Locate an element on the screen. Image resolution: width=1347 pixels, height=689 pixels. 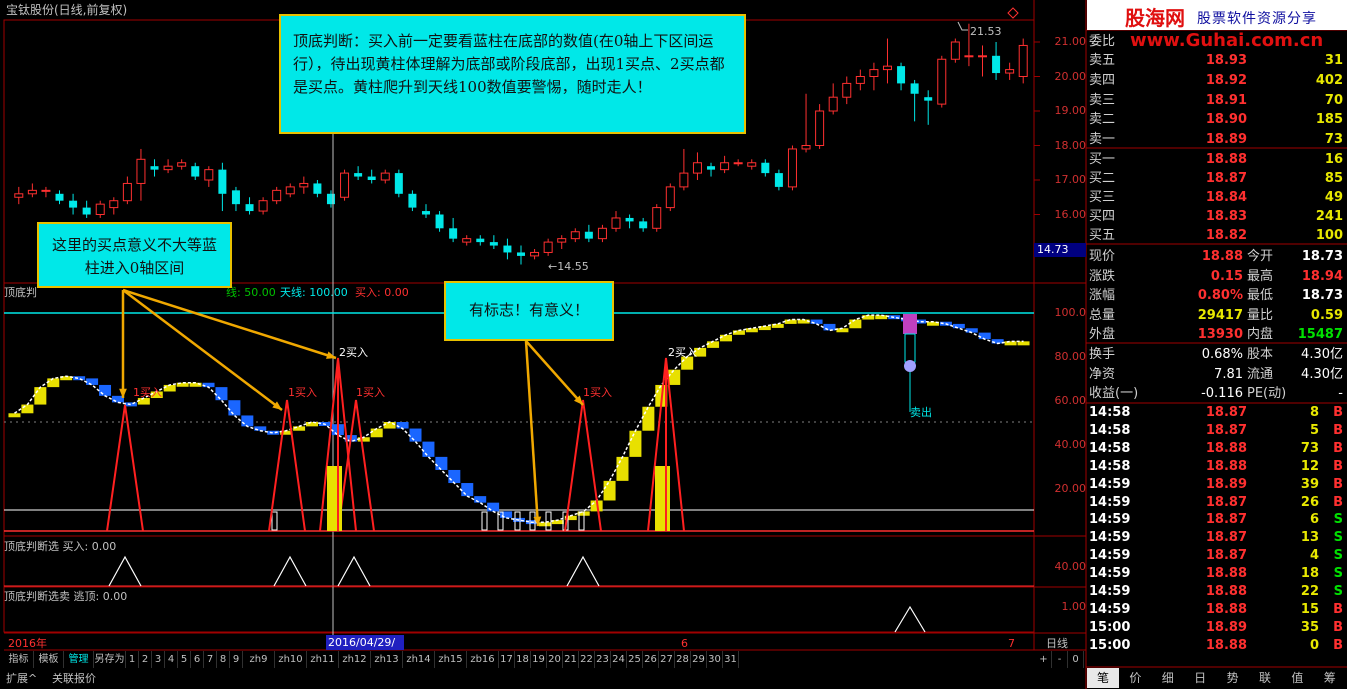
indicator-tab: 管理 is located at coordinates (79, 659).